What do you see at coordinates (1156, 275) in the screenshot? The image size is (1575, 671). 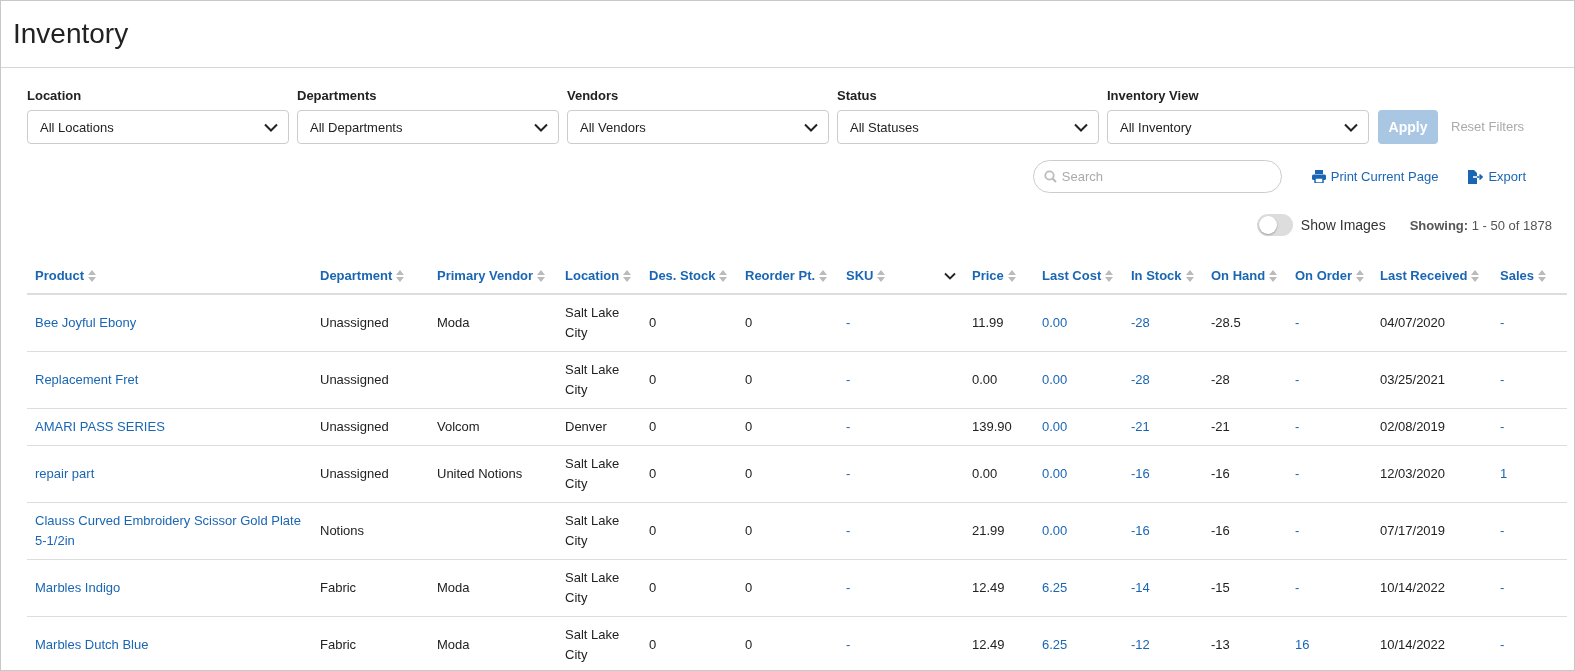 I see `column-header: In Stock` at bounding box center [1156, 275].